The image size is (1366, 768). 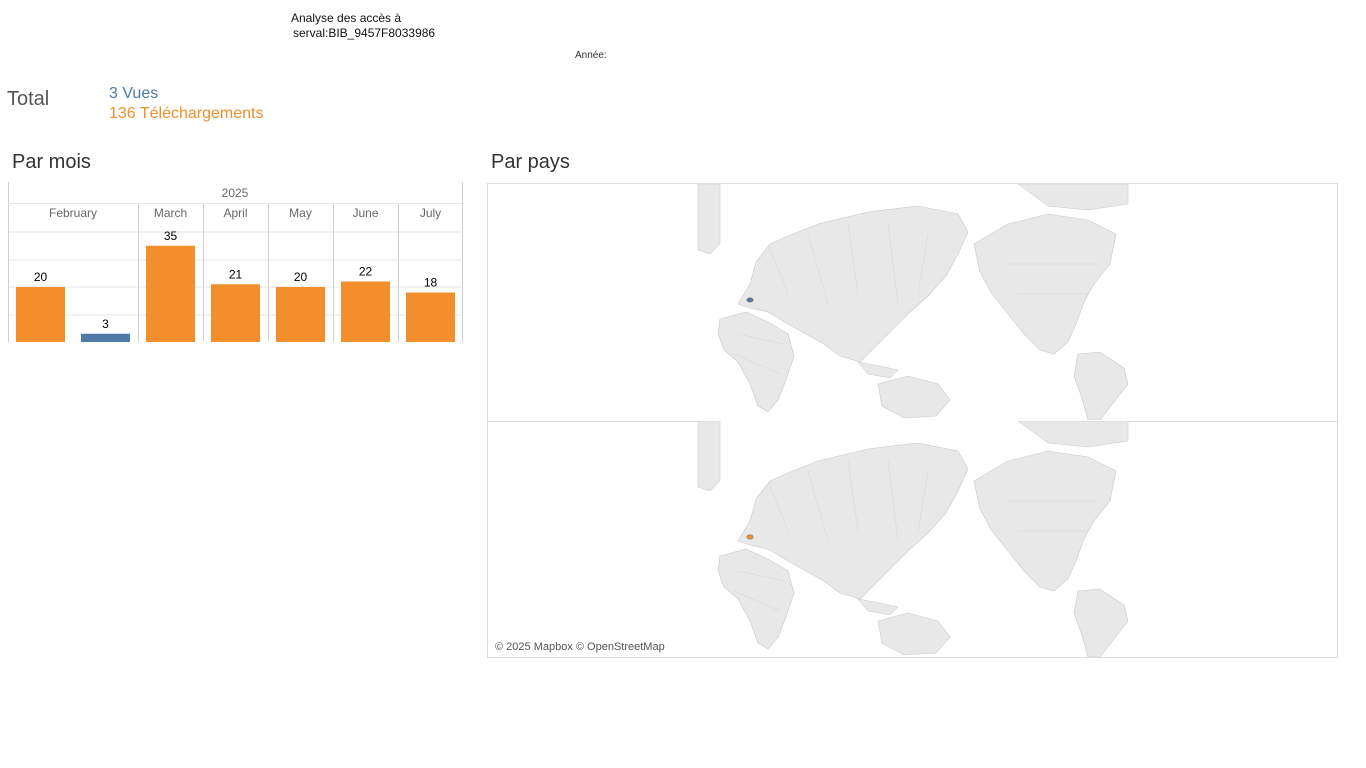 What do you see at coordinates (431, 283) in the screenshot?
I see `bar-label-downloads: 18` at bounding box center [431, 283].